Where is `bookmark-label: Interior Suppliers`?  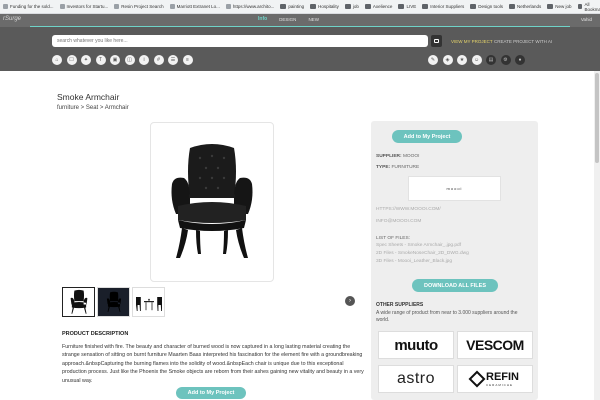 bookmark-label: Interior Suppliers is located at coordinates (447, 6).